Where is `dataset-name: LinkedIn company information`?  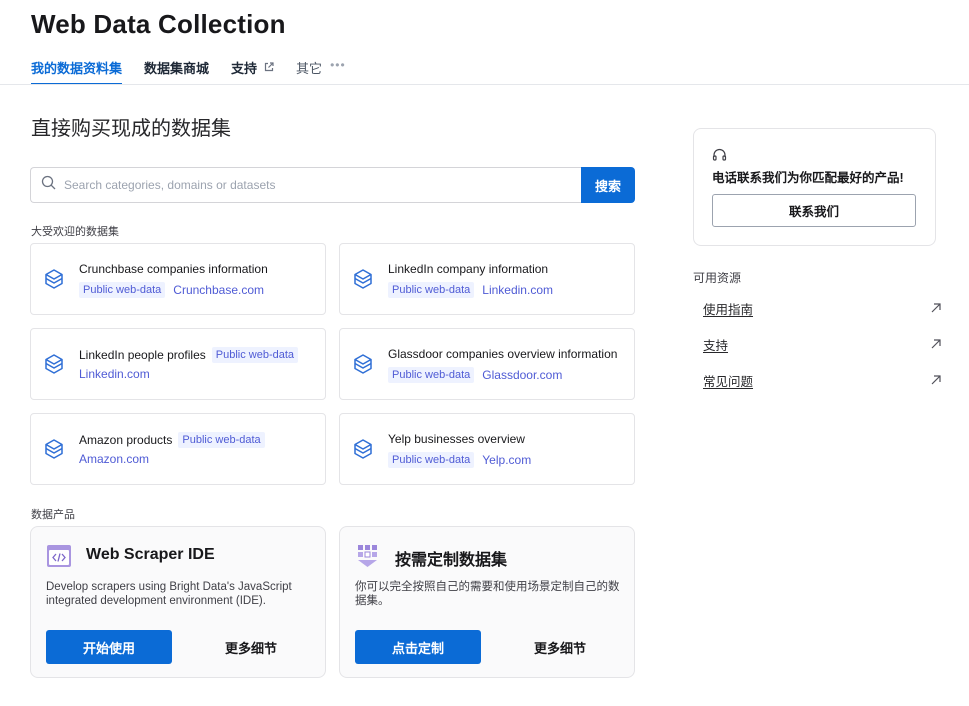
dataset-name: LinkedIn company information is located at coordinates (468, 269).